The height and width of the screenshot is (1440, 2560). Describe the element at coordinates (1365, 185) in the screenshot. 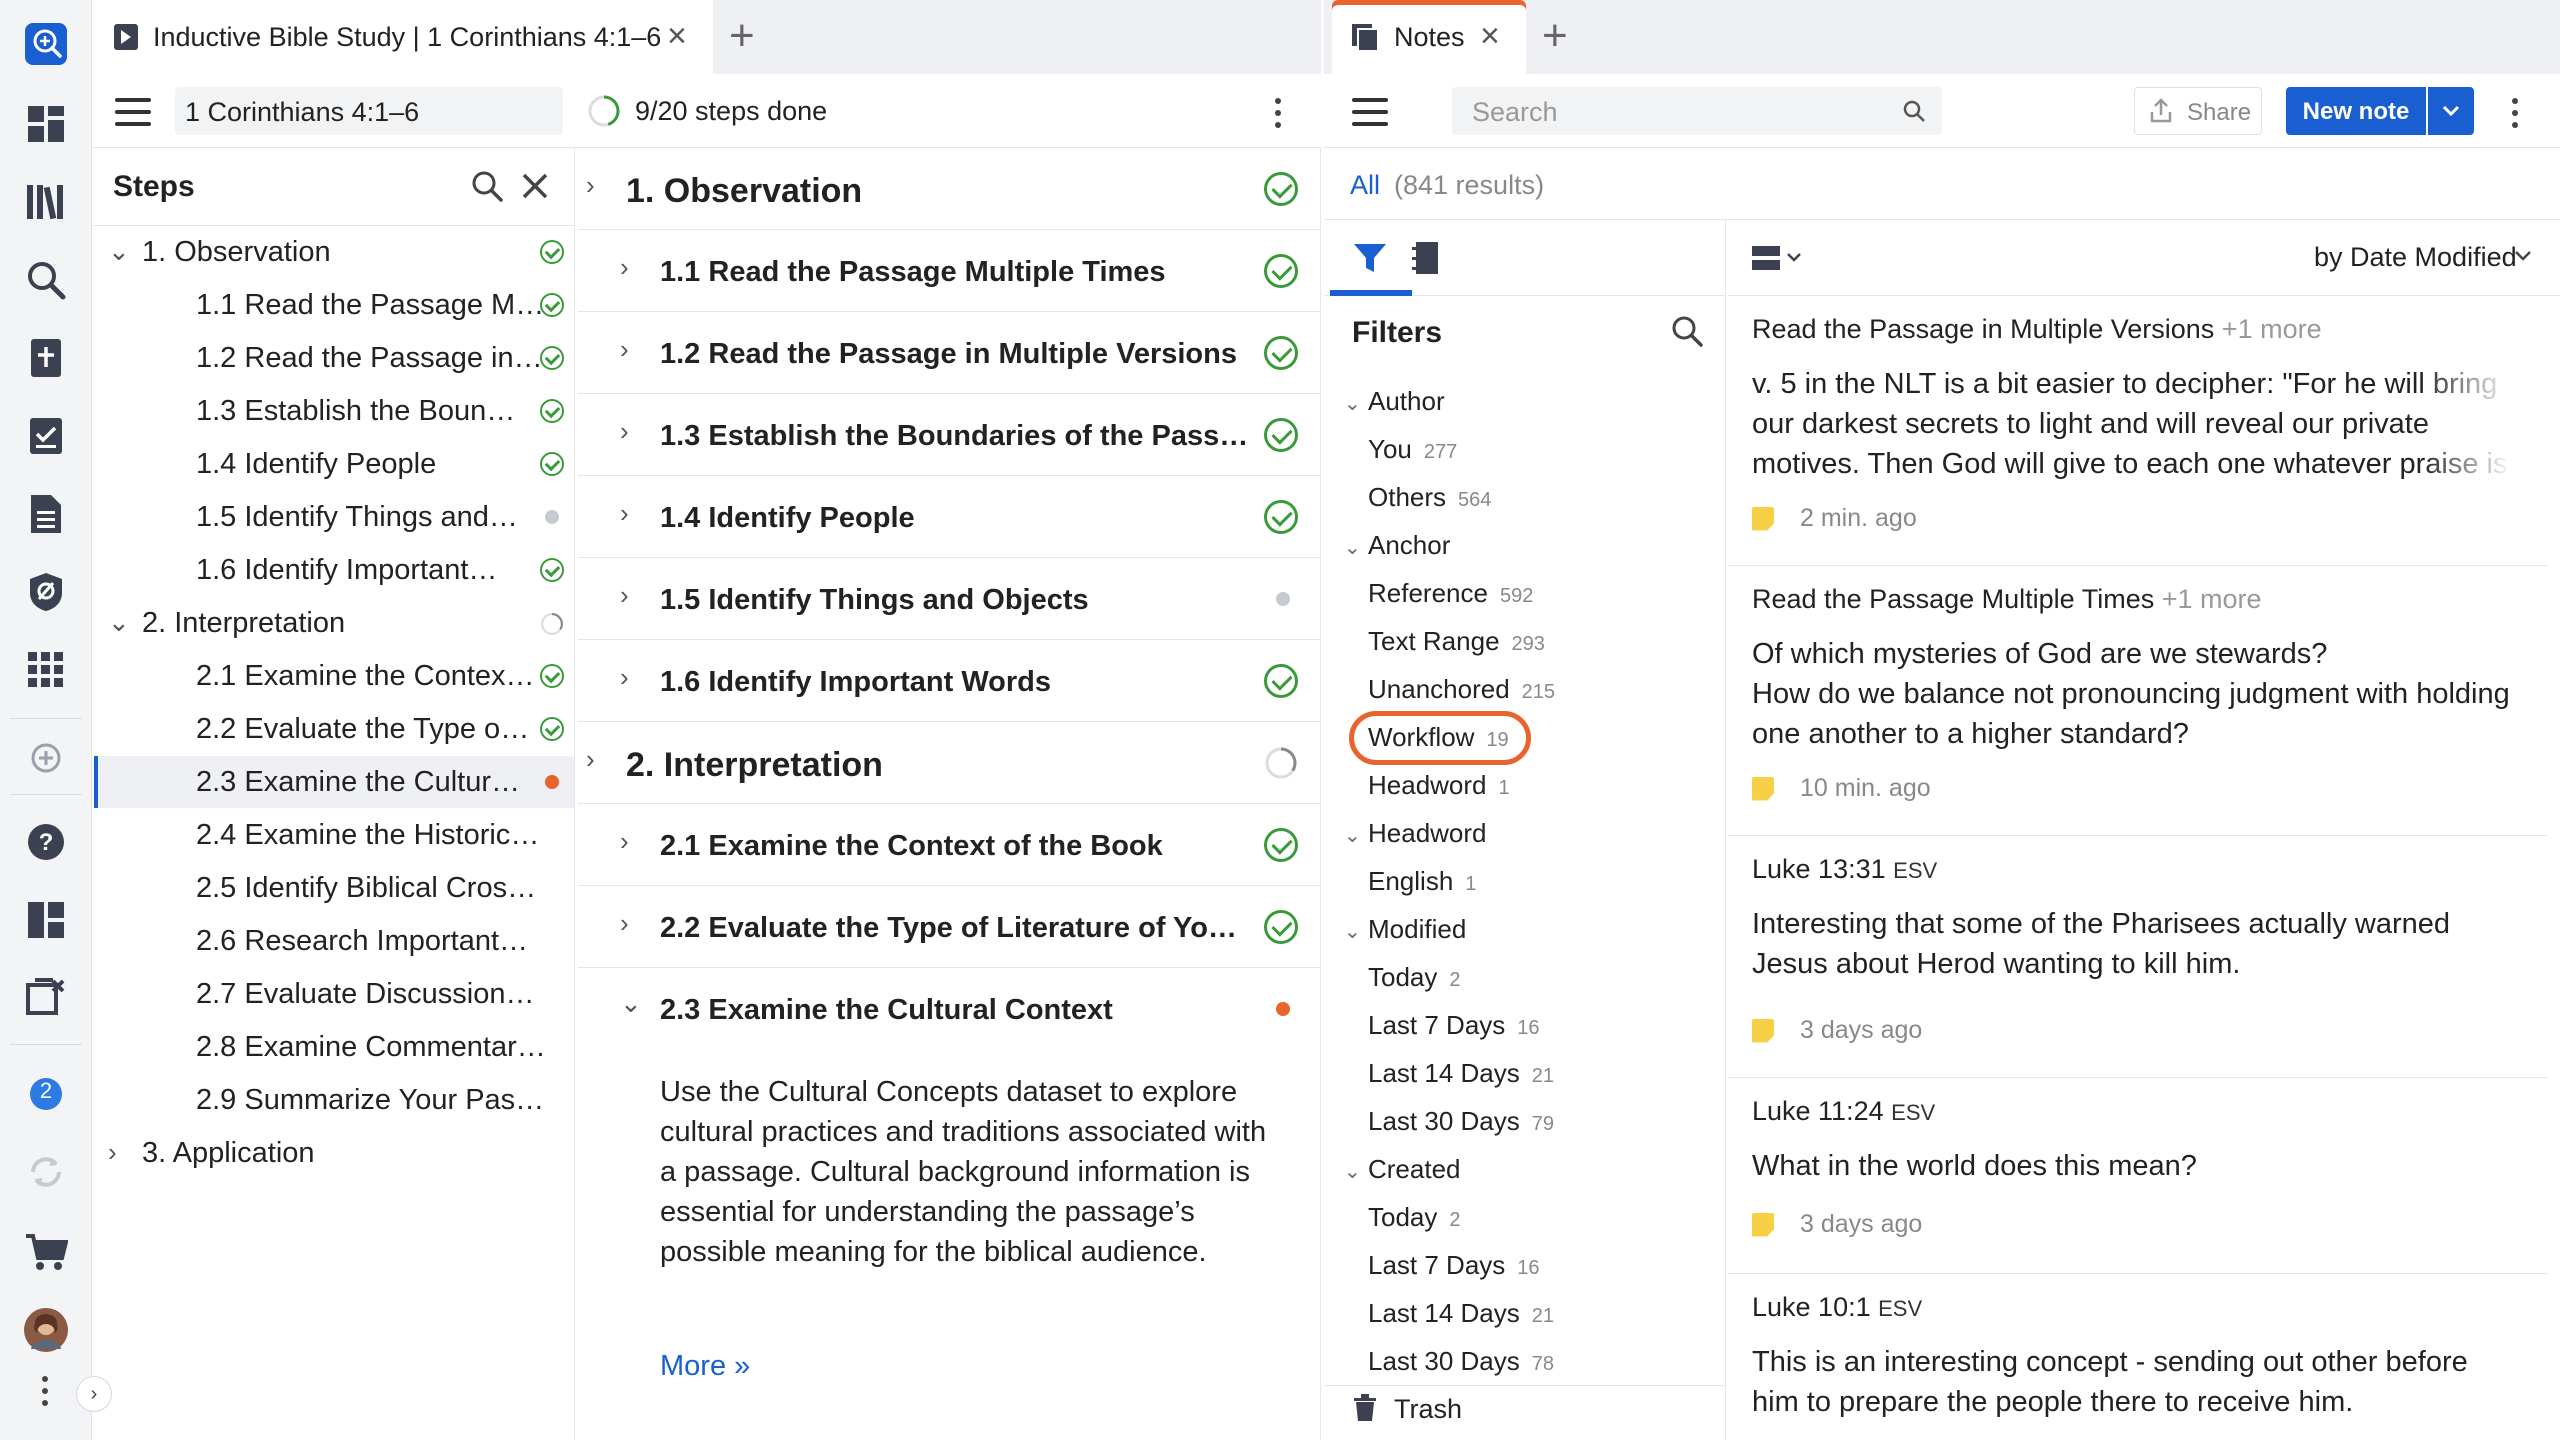

I see `results-all-link: All` at that location.